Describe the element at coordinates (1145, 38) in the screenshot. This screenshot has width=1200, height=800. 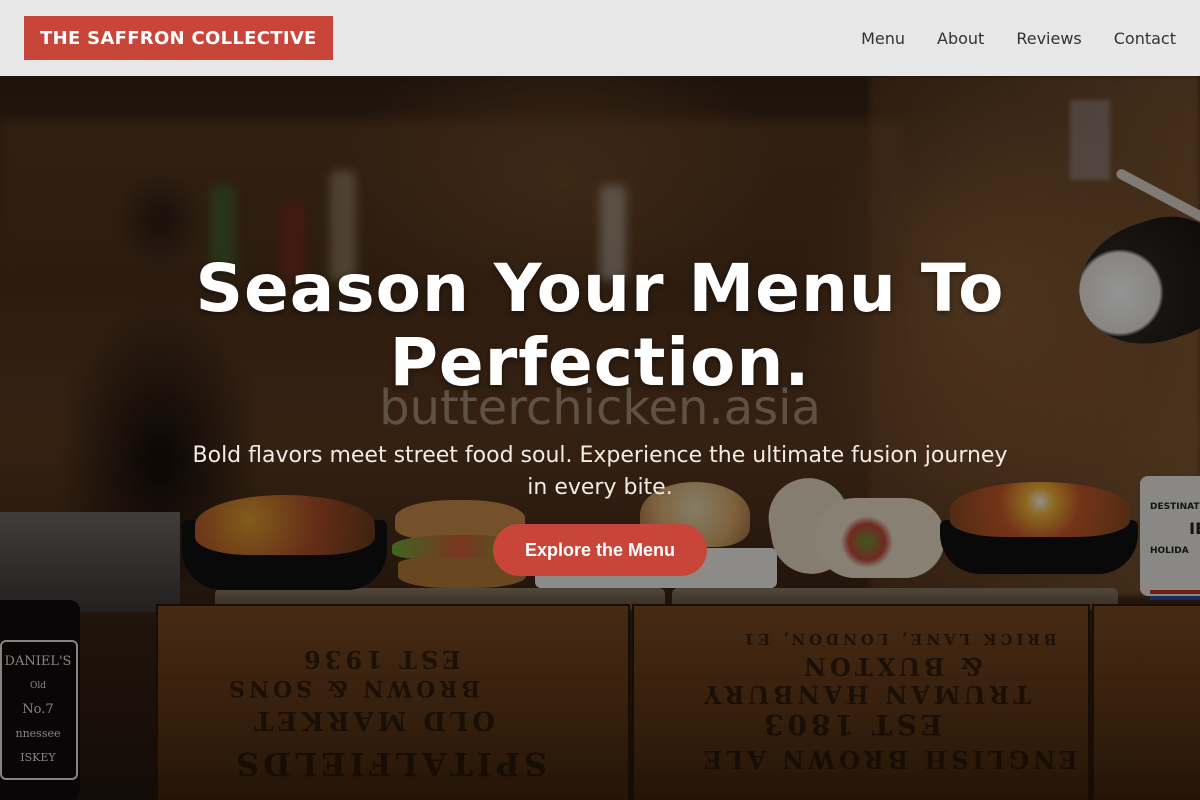
I see `nav-link-contact: Contact` at that location.